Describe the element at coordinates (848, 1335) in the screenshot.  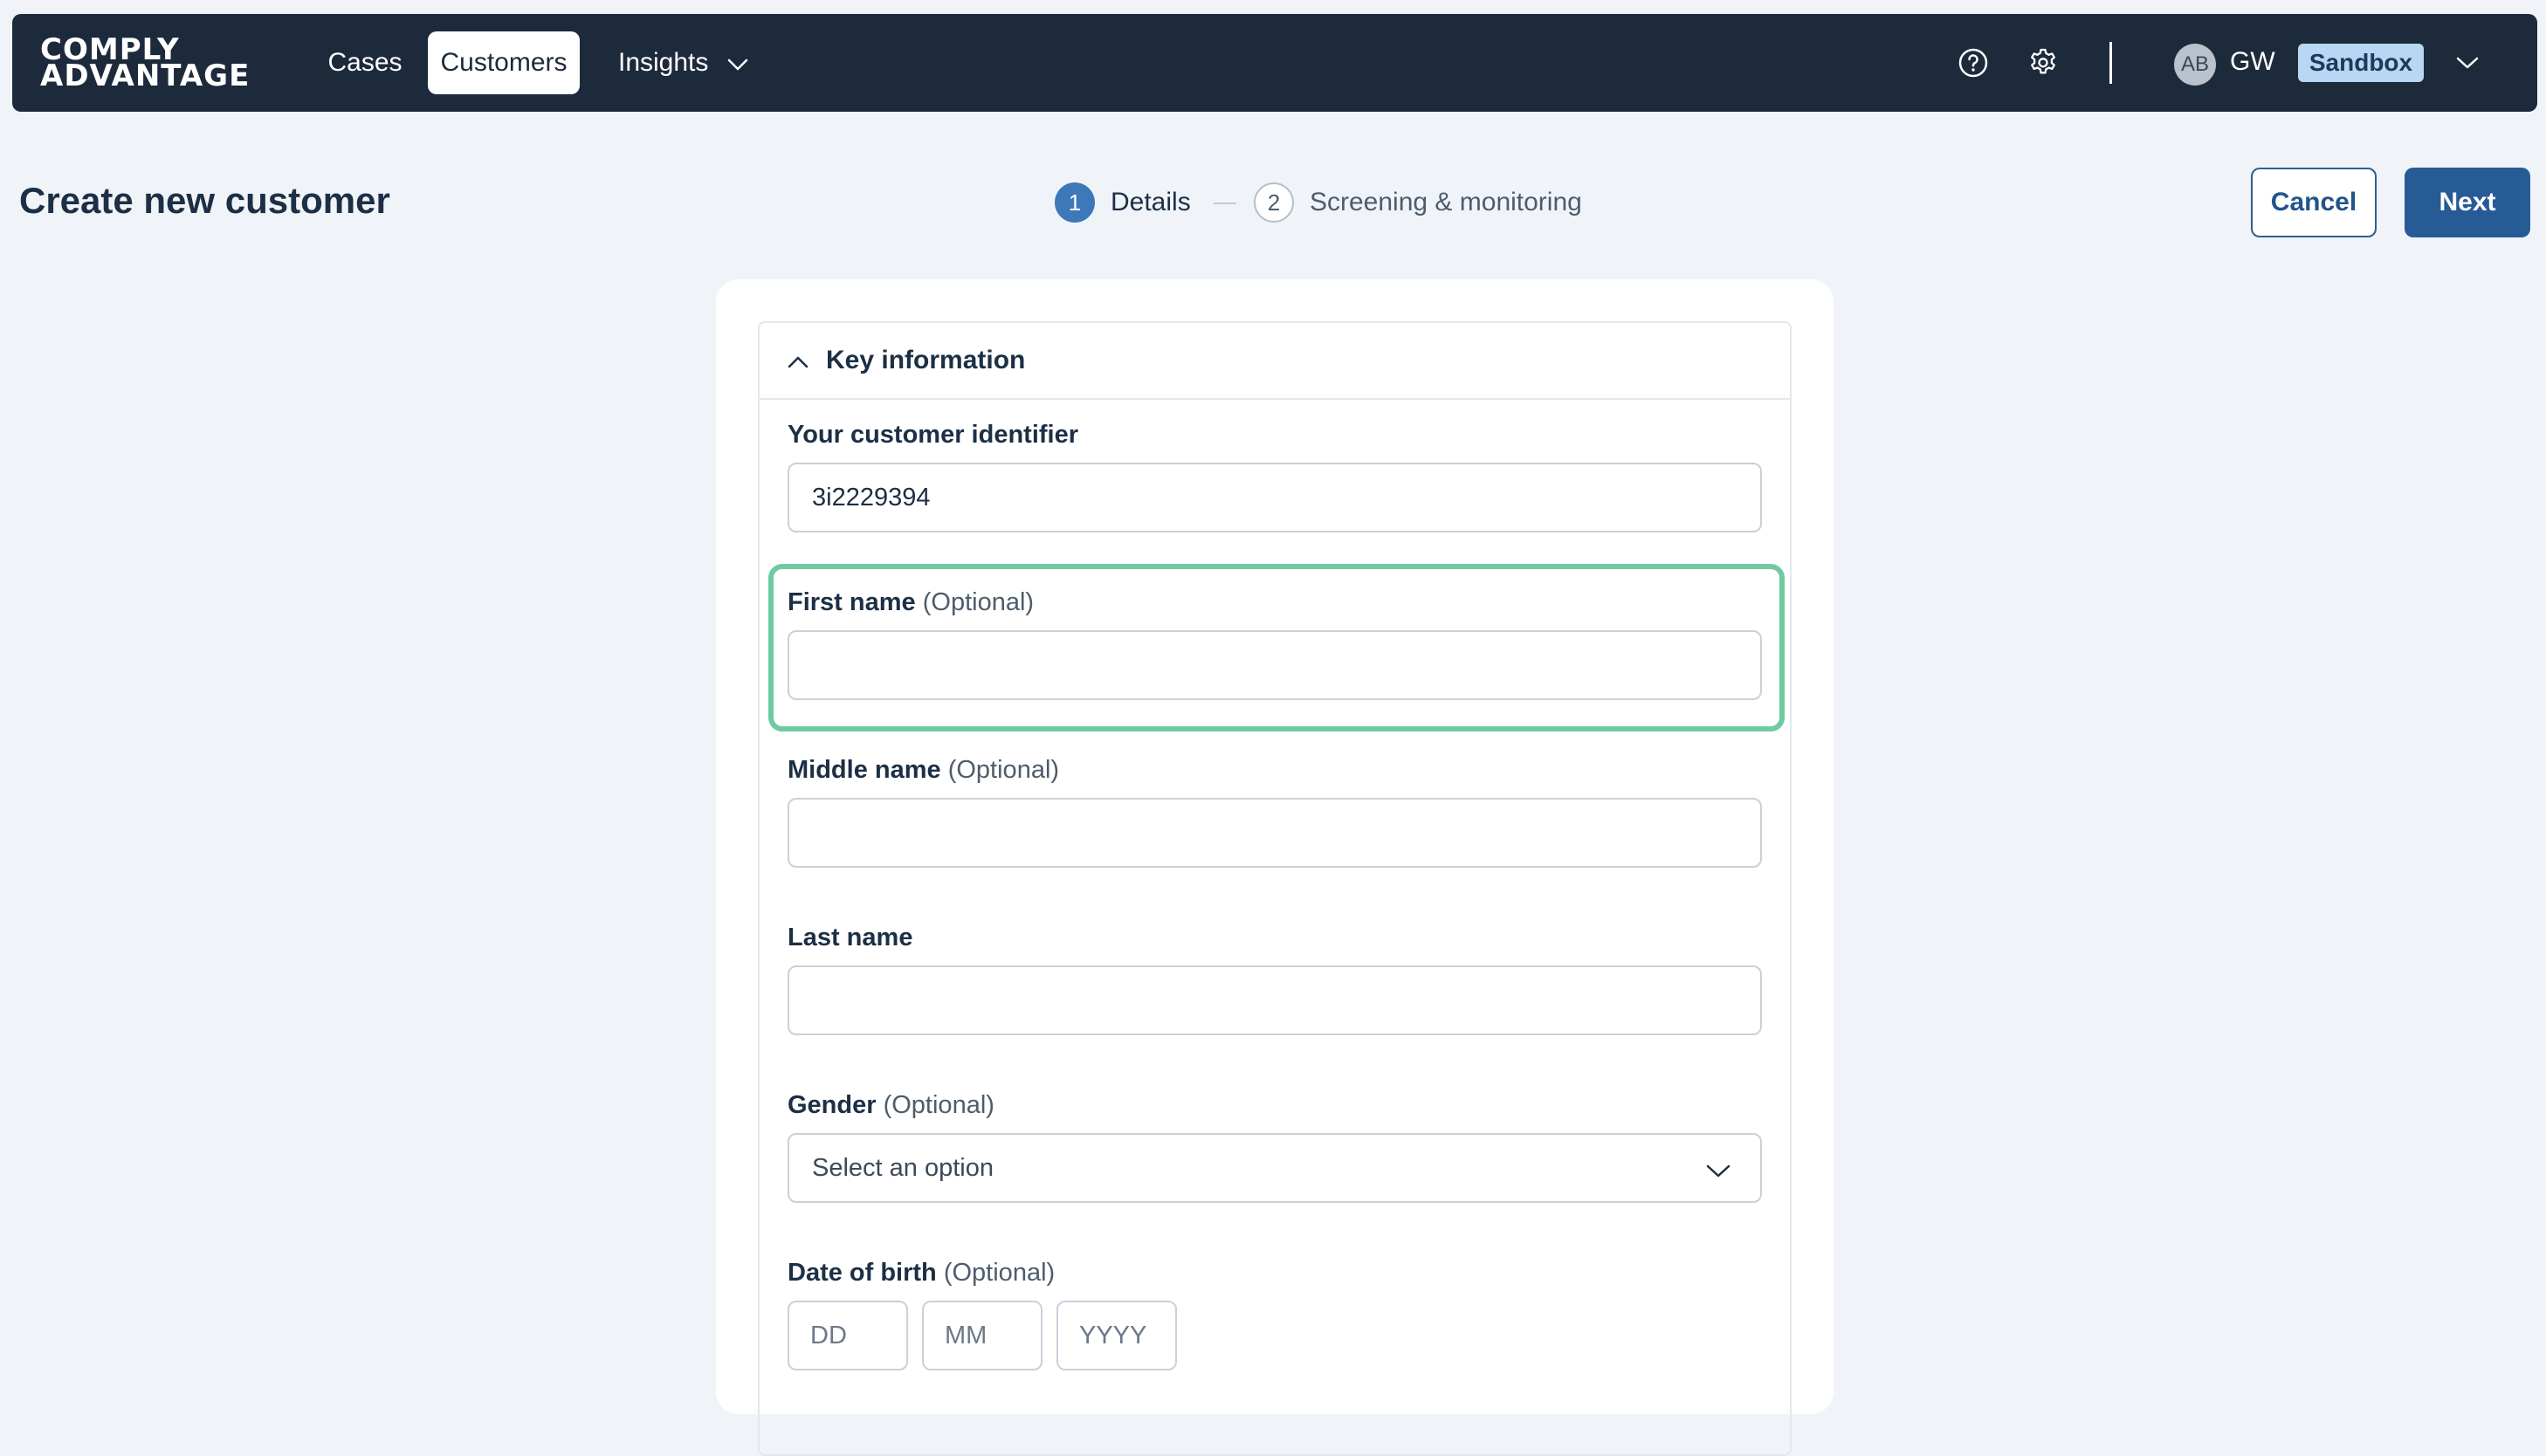
I see `dob-day-input` at that location.